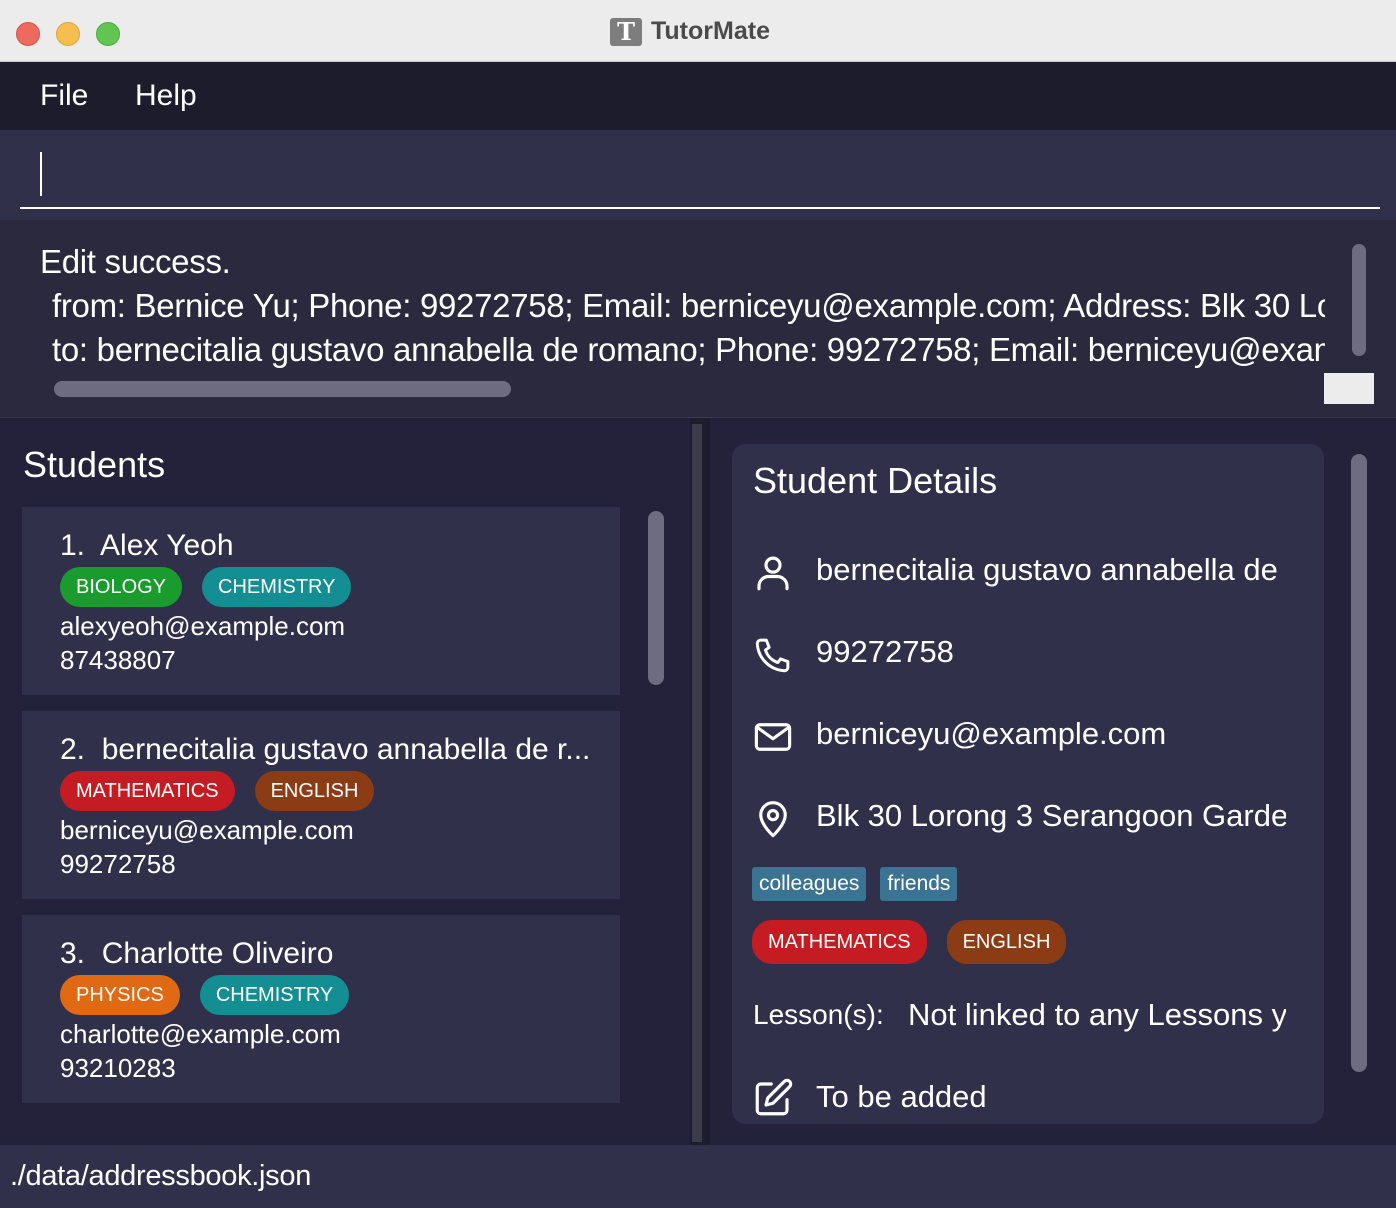 This screenshot has height=1208, width=1396. Describe the element at coordinates (207, 830) in the screenshot. I see `student-email: berniceyu@example.com` at that location.